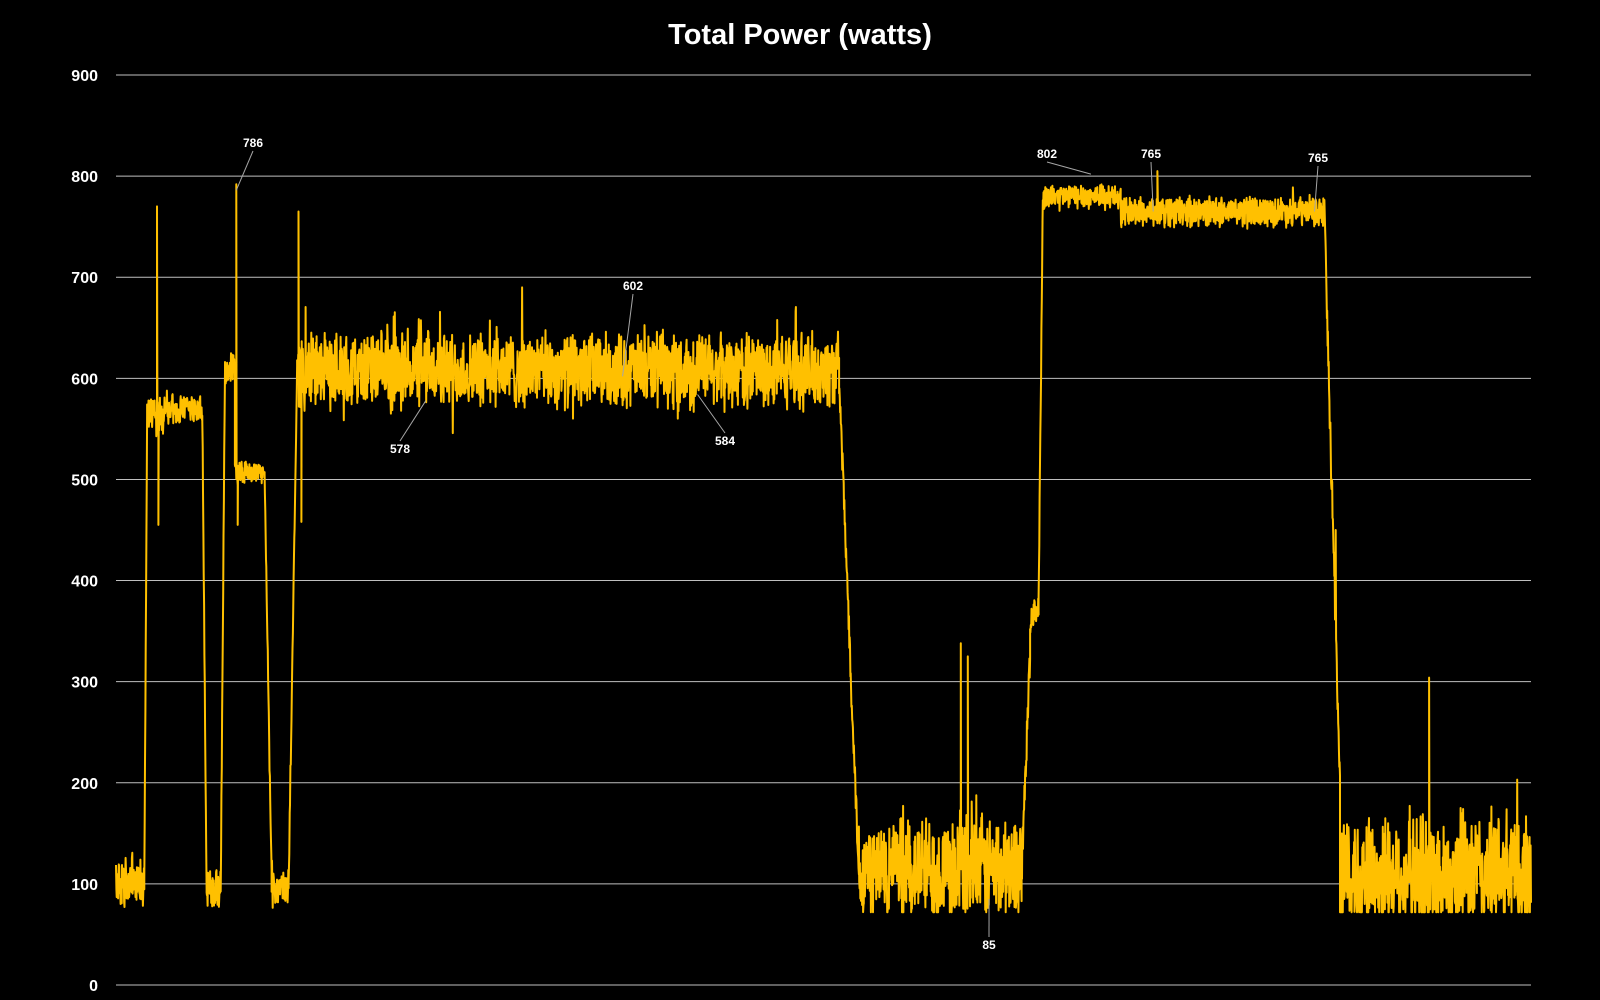 The image size is (1600, 1000). I want to click on y-tick-label: 200, so click(84, 784).